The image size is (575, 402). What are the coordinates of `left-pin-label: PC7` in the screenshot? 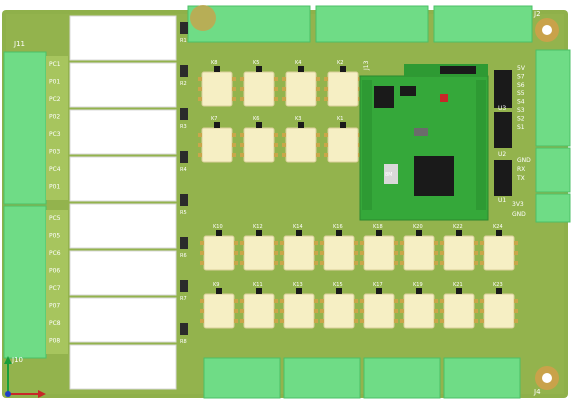 It's located at (55, 288).